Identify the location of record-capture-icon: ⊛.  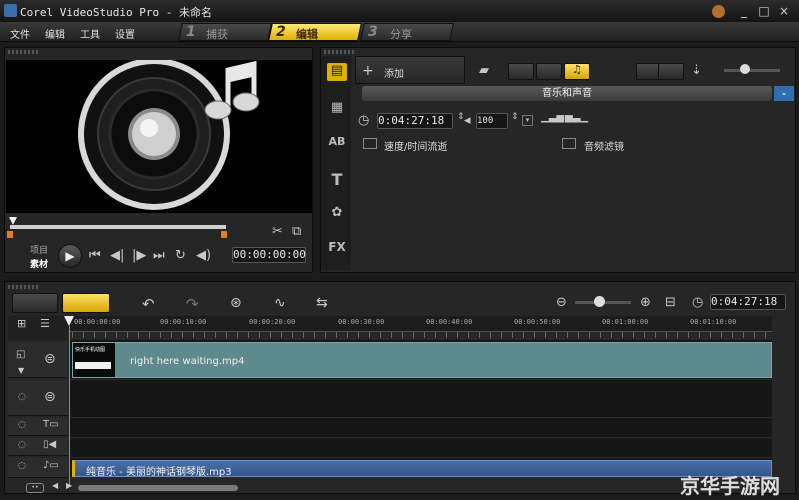
(236, 303).